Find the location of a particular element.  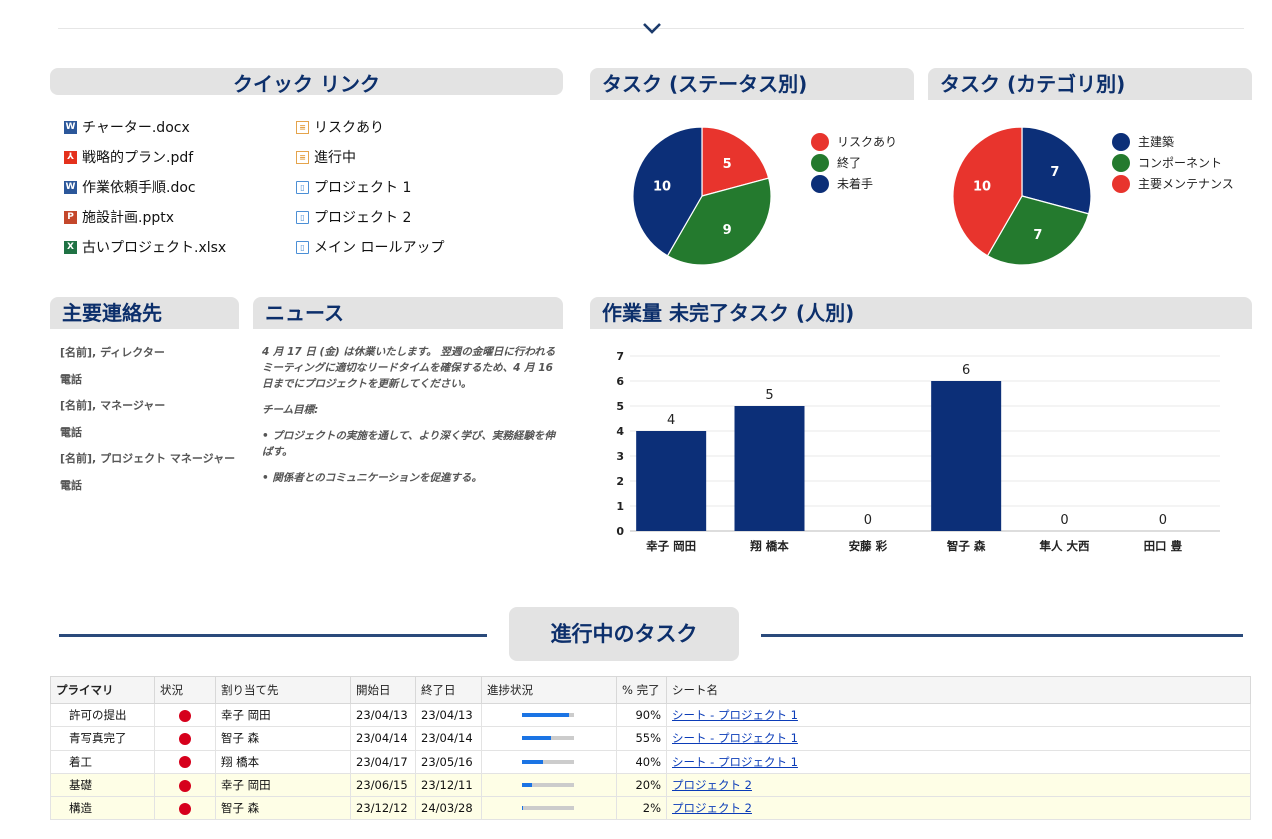

primary-cell: 着工 is located at coordinates (102, 761).